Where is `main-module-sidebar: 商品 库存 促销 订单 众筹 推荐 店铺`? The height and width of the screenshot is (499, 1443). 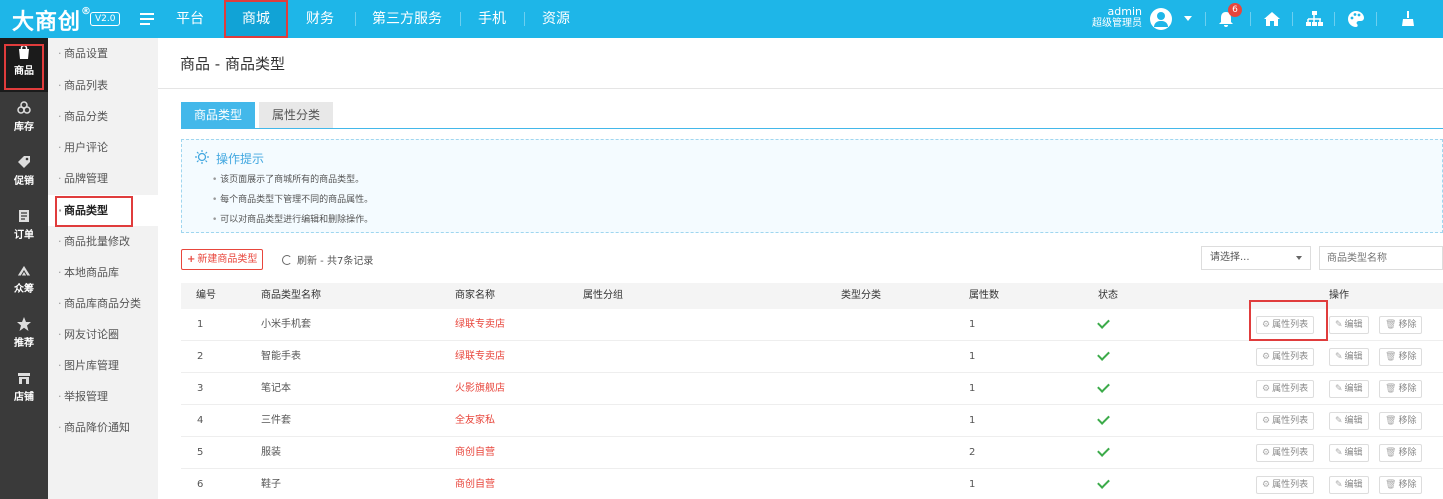 main-module-sidebar: 商品 库存 促销 订单 众筹 推荐 店铺 is located at coordinates (24, 268).